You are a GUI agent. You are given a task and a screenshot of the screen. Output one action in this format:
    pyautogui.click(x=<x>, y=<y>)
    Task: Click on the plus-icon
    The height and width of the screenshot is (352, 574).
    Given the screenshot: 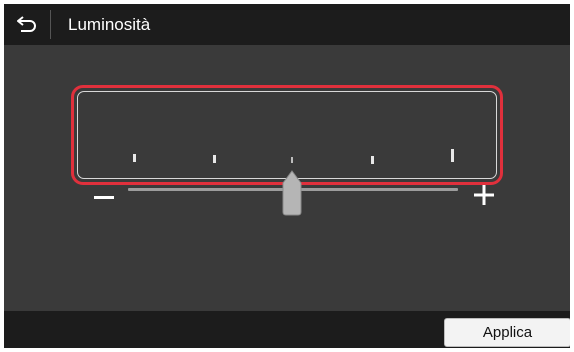 What is the action you would take?
    pyautogui.click(x=484, y=195)
    